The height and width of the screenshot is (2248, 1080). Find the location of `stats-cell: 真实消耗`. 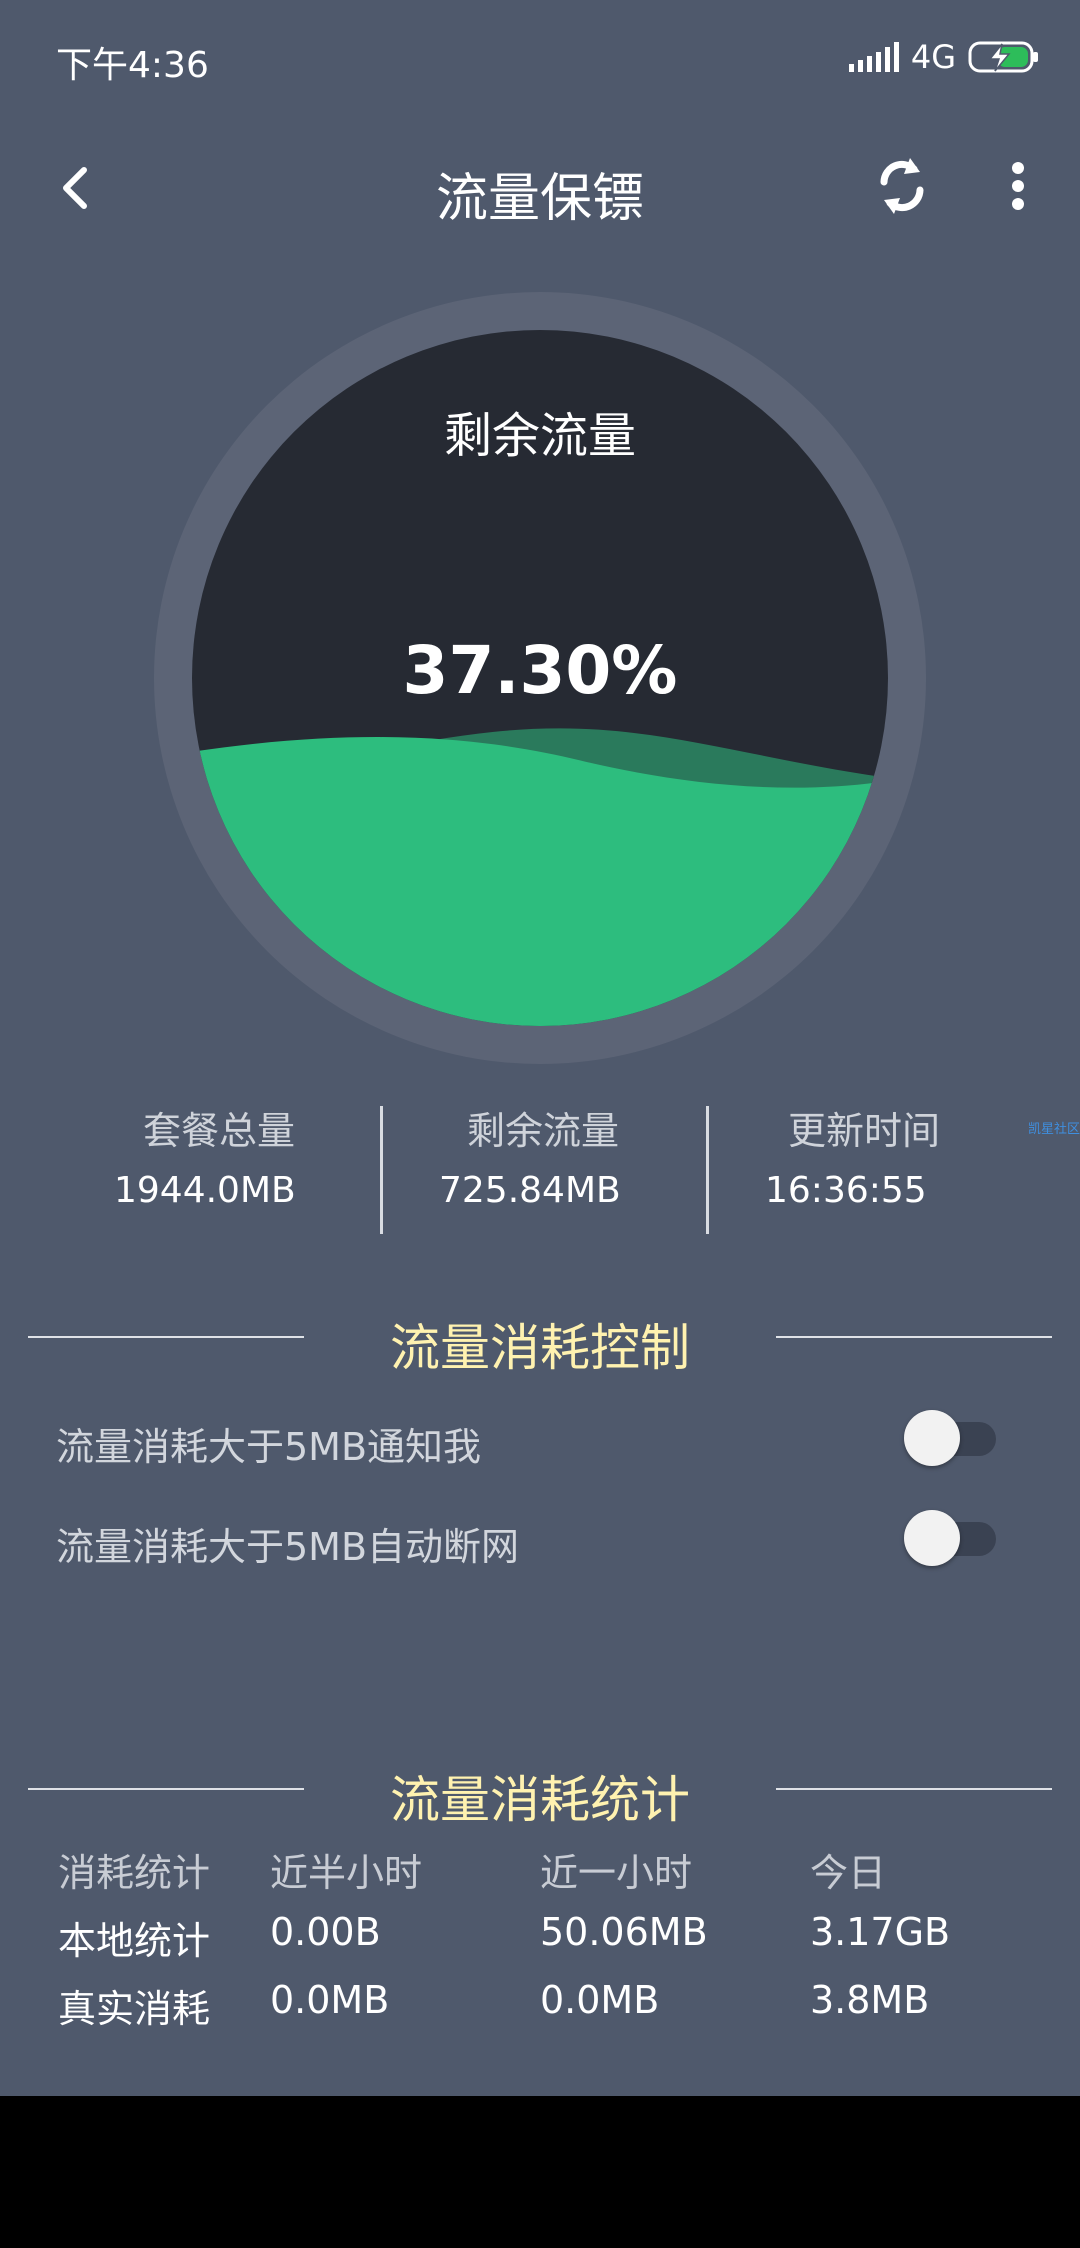

stats-cell: 真实消耗 is located at coordinates (134, 2009).